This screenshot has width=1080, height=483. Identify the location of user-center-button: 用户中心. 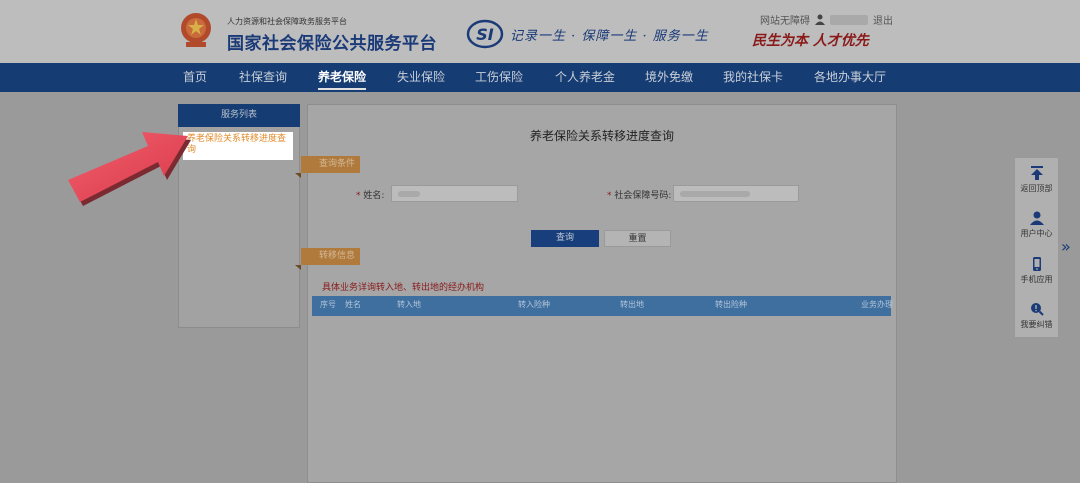
(1036, 225).